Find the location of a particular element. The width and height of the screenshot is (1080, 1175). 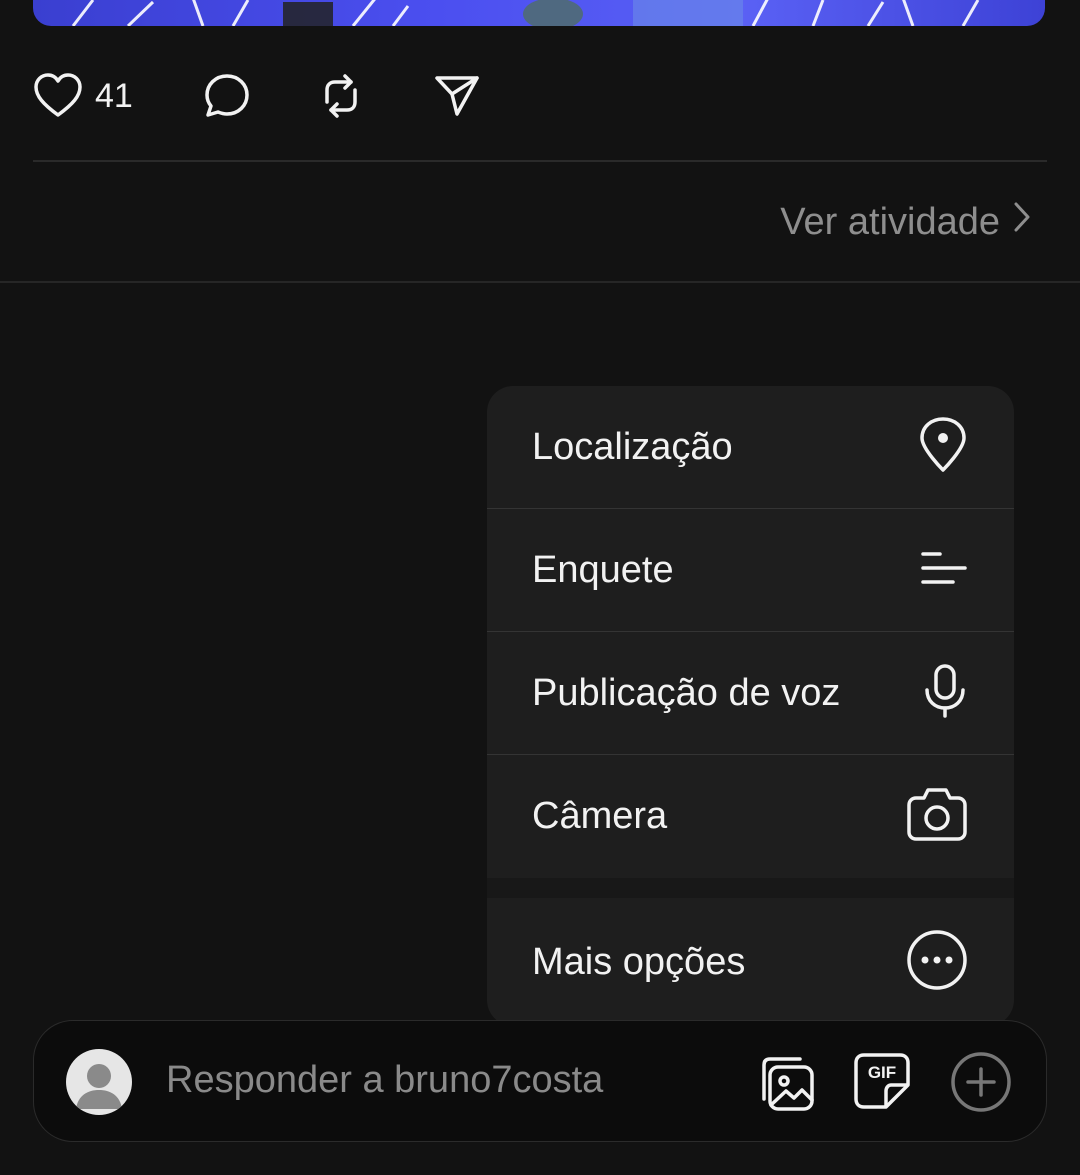

view-activity-label: Ver atividade is located at coordinates (890, 221).